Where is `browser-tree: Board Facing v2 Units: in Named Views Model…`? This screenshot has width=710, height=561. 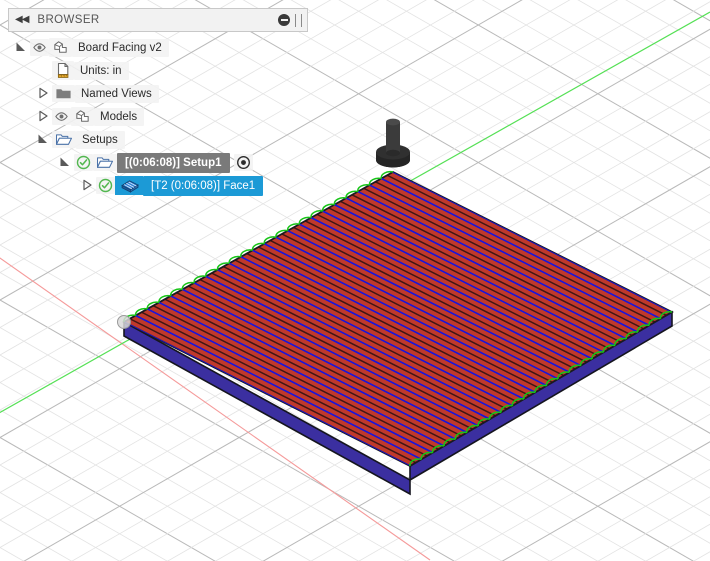
browser-tree: Board Facing v2 Units: in Named Views Model… is located at coordinates (158, 114).